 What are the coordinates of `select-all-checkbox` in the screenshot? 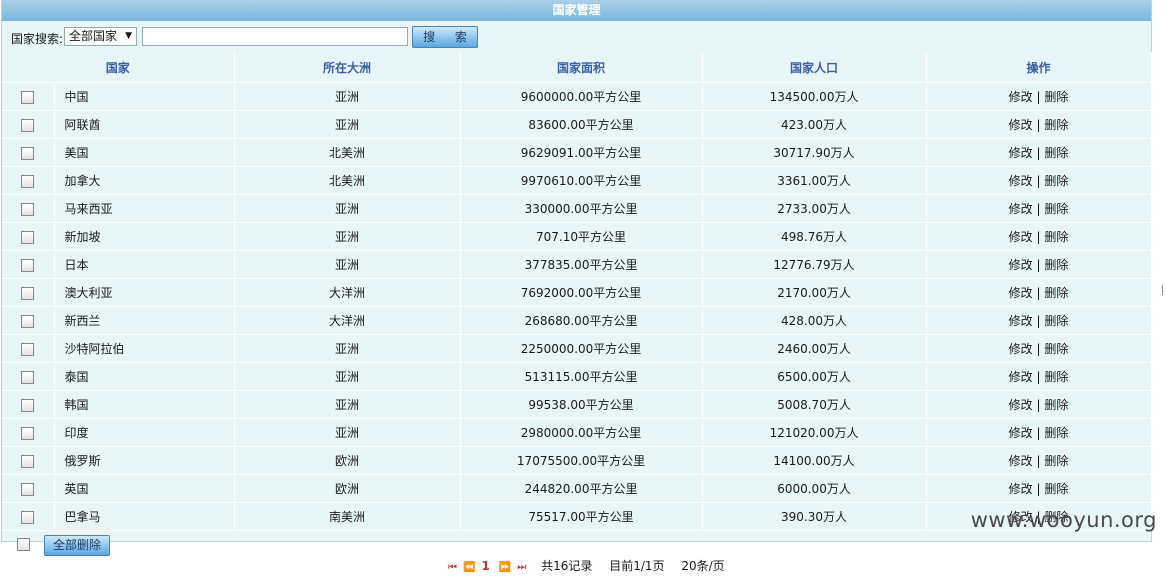 It's located at (23, 544).